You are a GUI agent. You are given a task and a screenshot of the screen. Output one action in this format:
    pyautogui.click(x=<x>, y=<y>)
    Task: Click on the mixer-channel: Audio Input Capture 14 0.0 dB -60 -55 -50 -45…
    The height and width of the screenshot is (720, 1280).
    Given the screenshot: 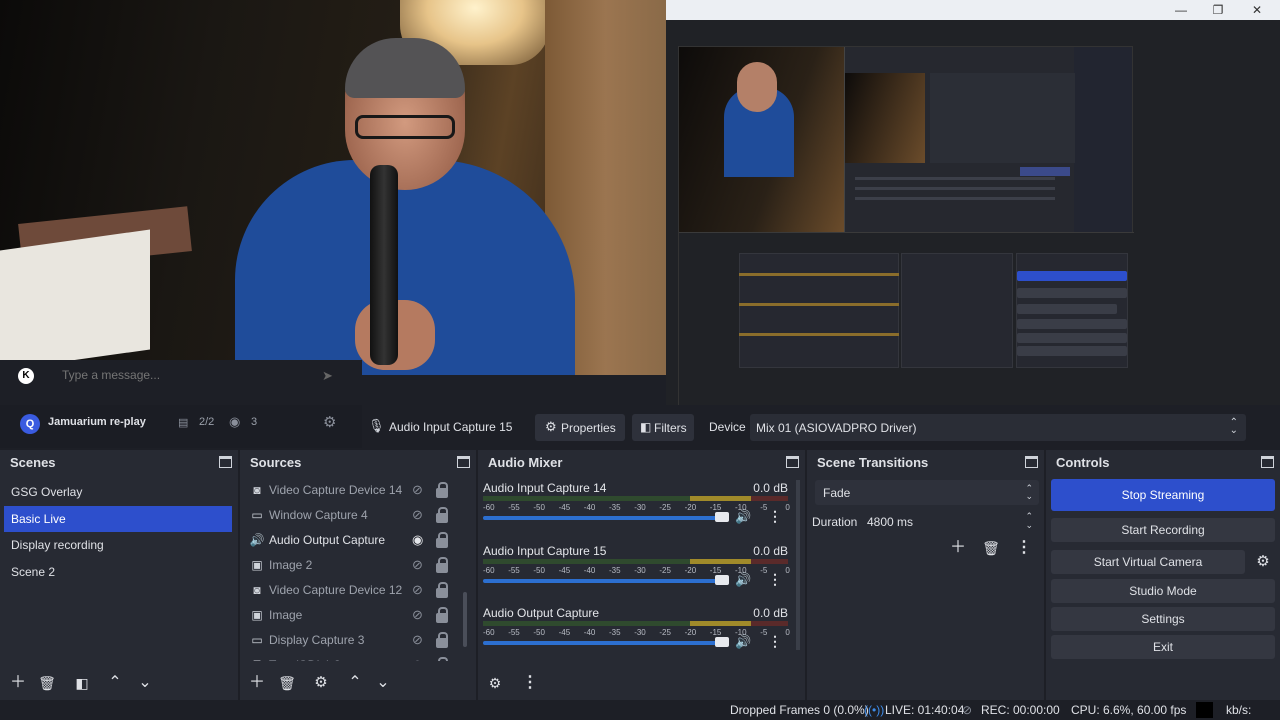 What is the action you would take?
    pyautogui.click(x=636, y=512)
    